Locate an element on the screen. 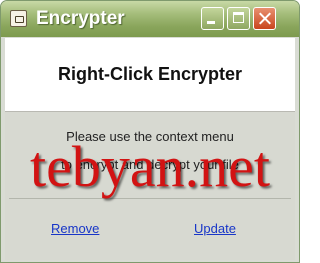 This screenshot has height=263, width=320. maximize-button is located at coordinates (238, 18).